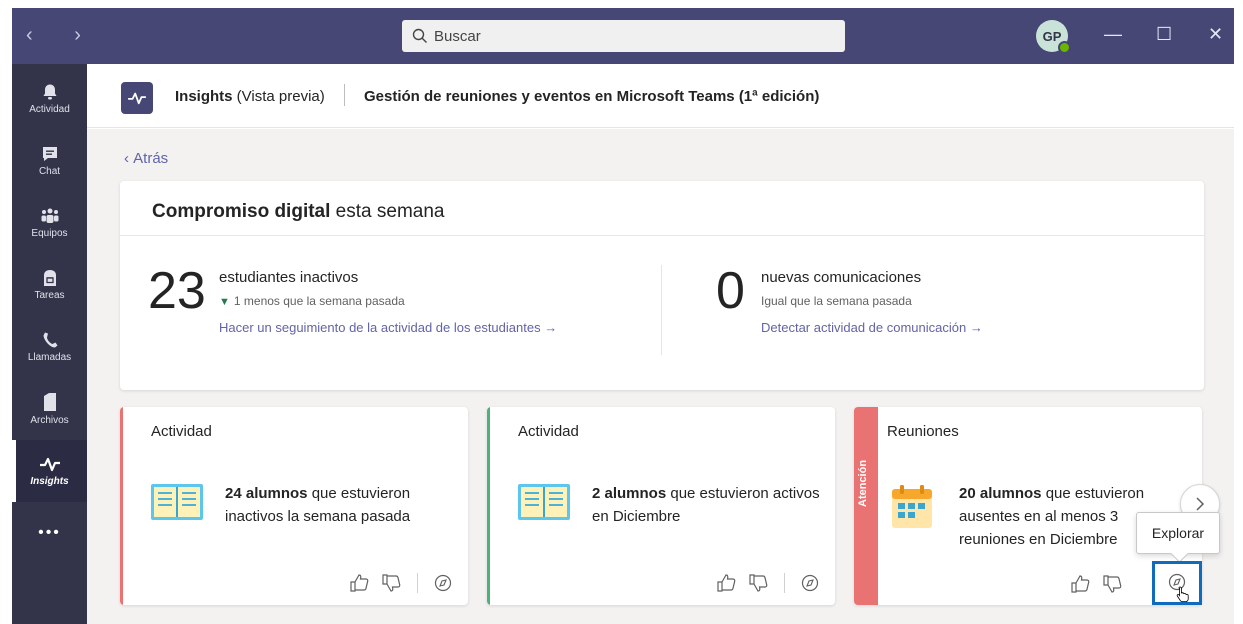 The width and height of the screenshot is (1243, 624). I want to click on back-label: Atrás, so click(151, 158).